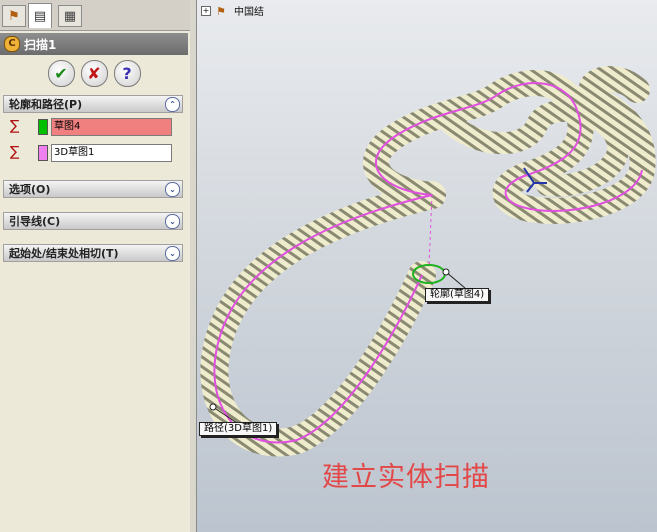  I want to click on question-icon: ?, so click(127, 73).